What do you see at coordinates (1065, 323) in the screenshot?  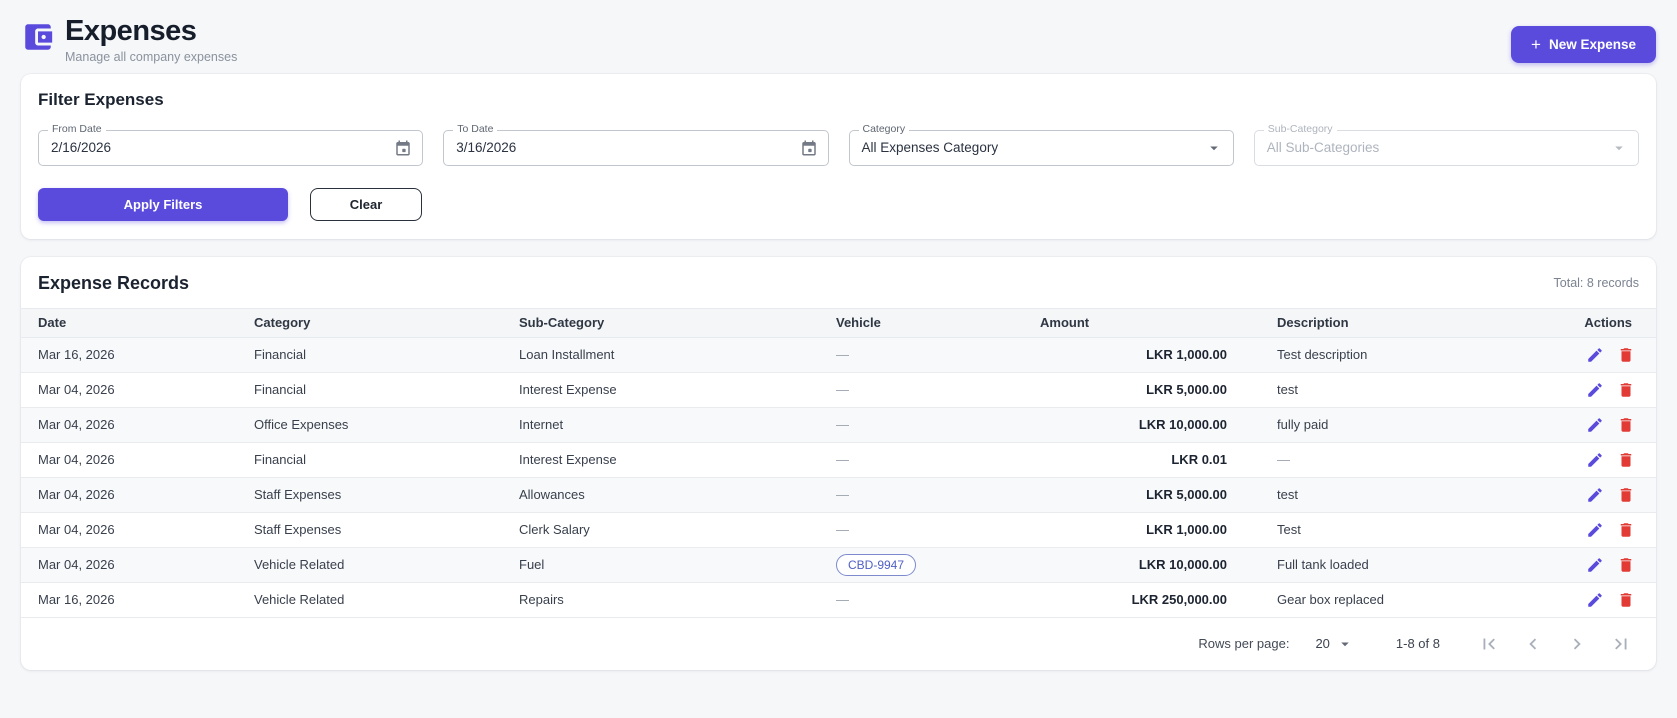 I see `col-amount-header: Amount` at bounding box center [1065, 323].